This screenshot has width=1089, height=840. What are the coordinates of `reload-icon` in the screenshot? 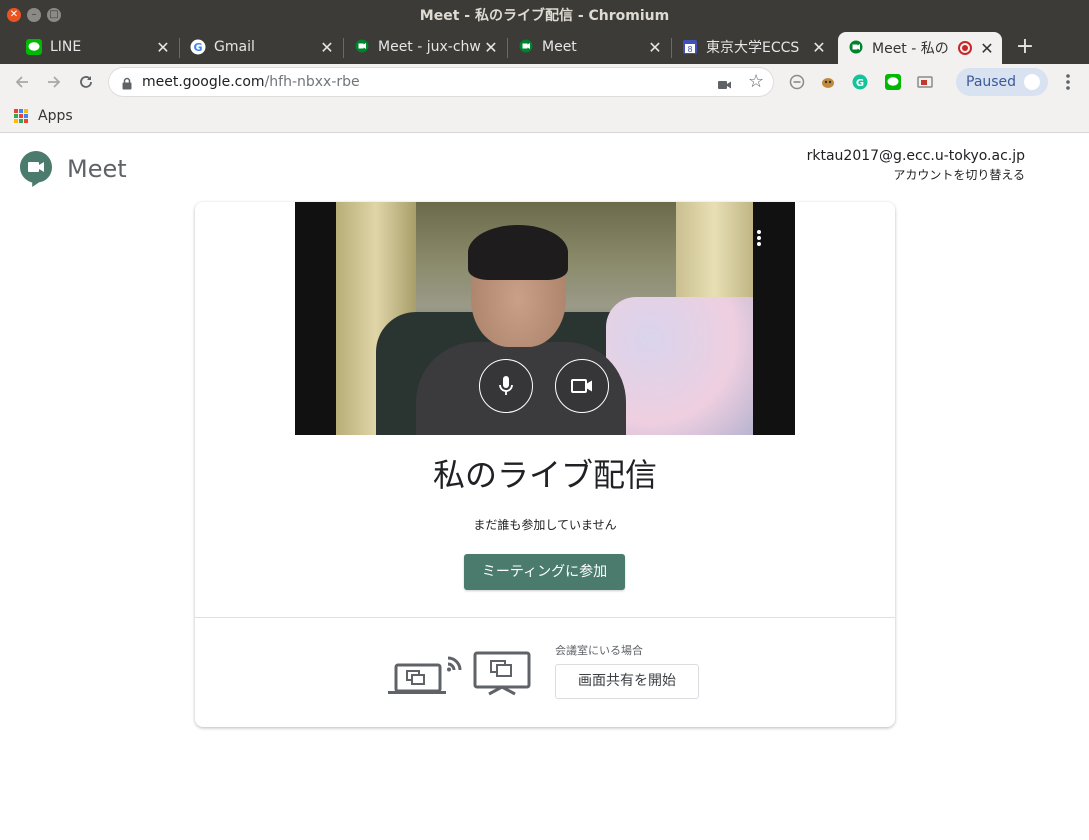 It's located at (86, 82).